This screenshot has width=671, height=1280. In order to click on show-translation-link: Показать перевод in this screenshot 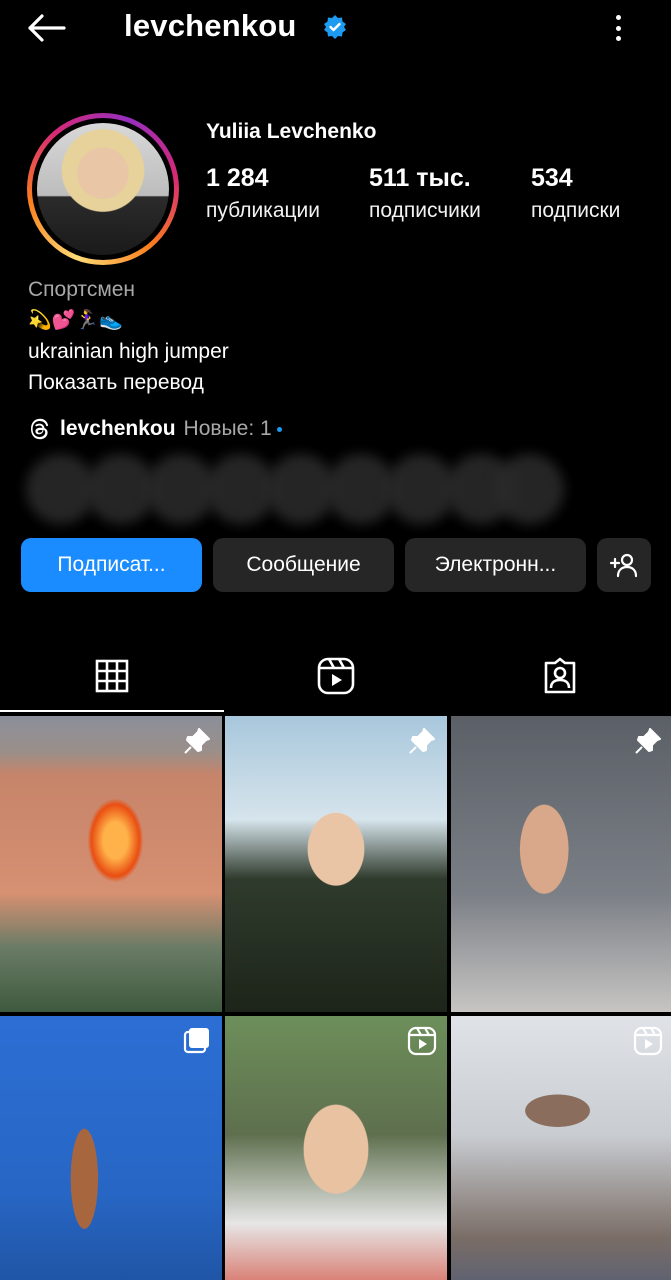, I will do `click(128, 382)`.